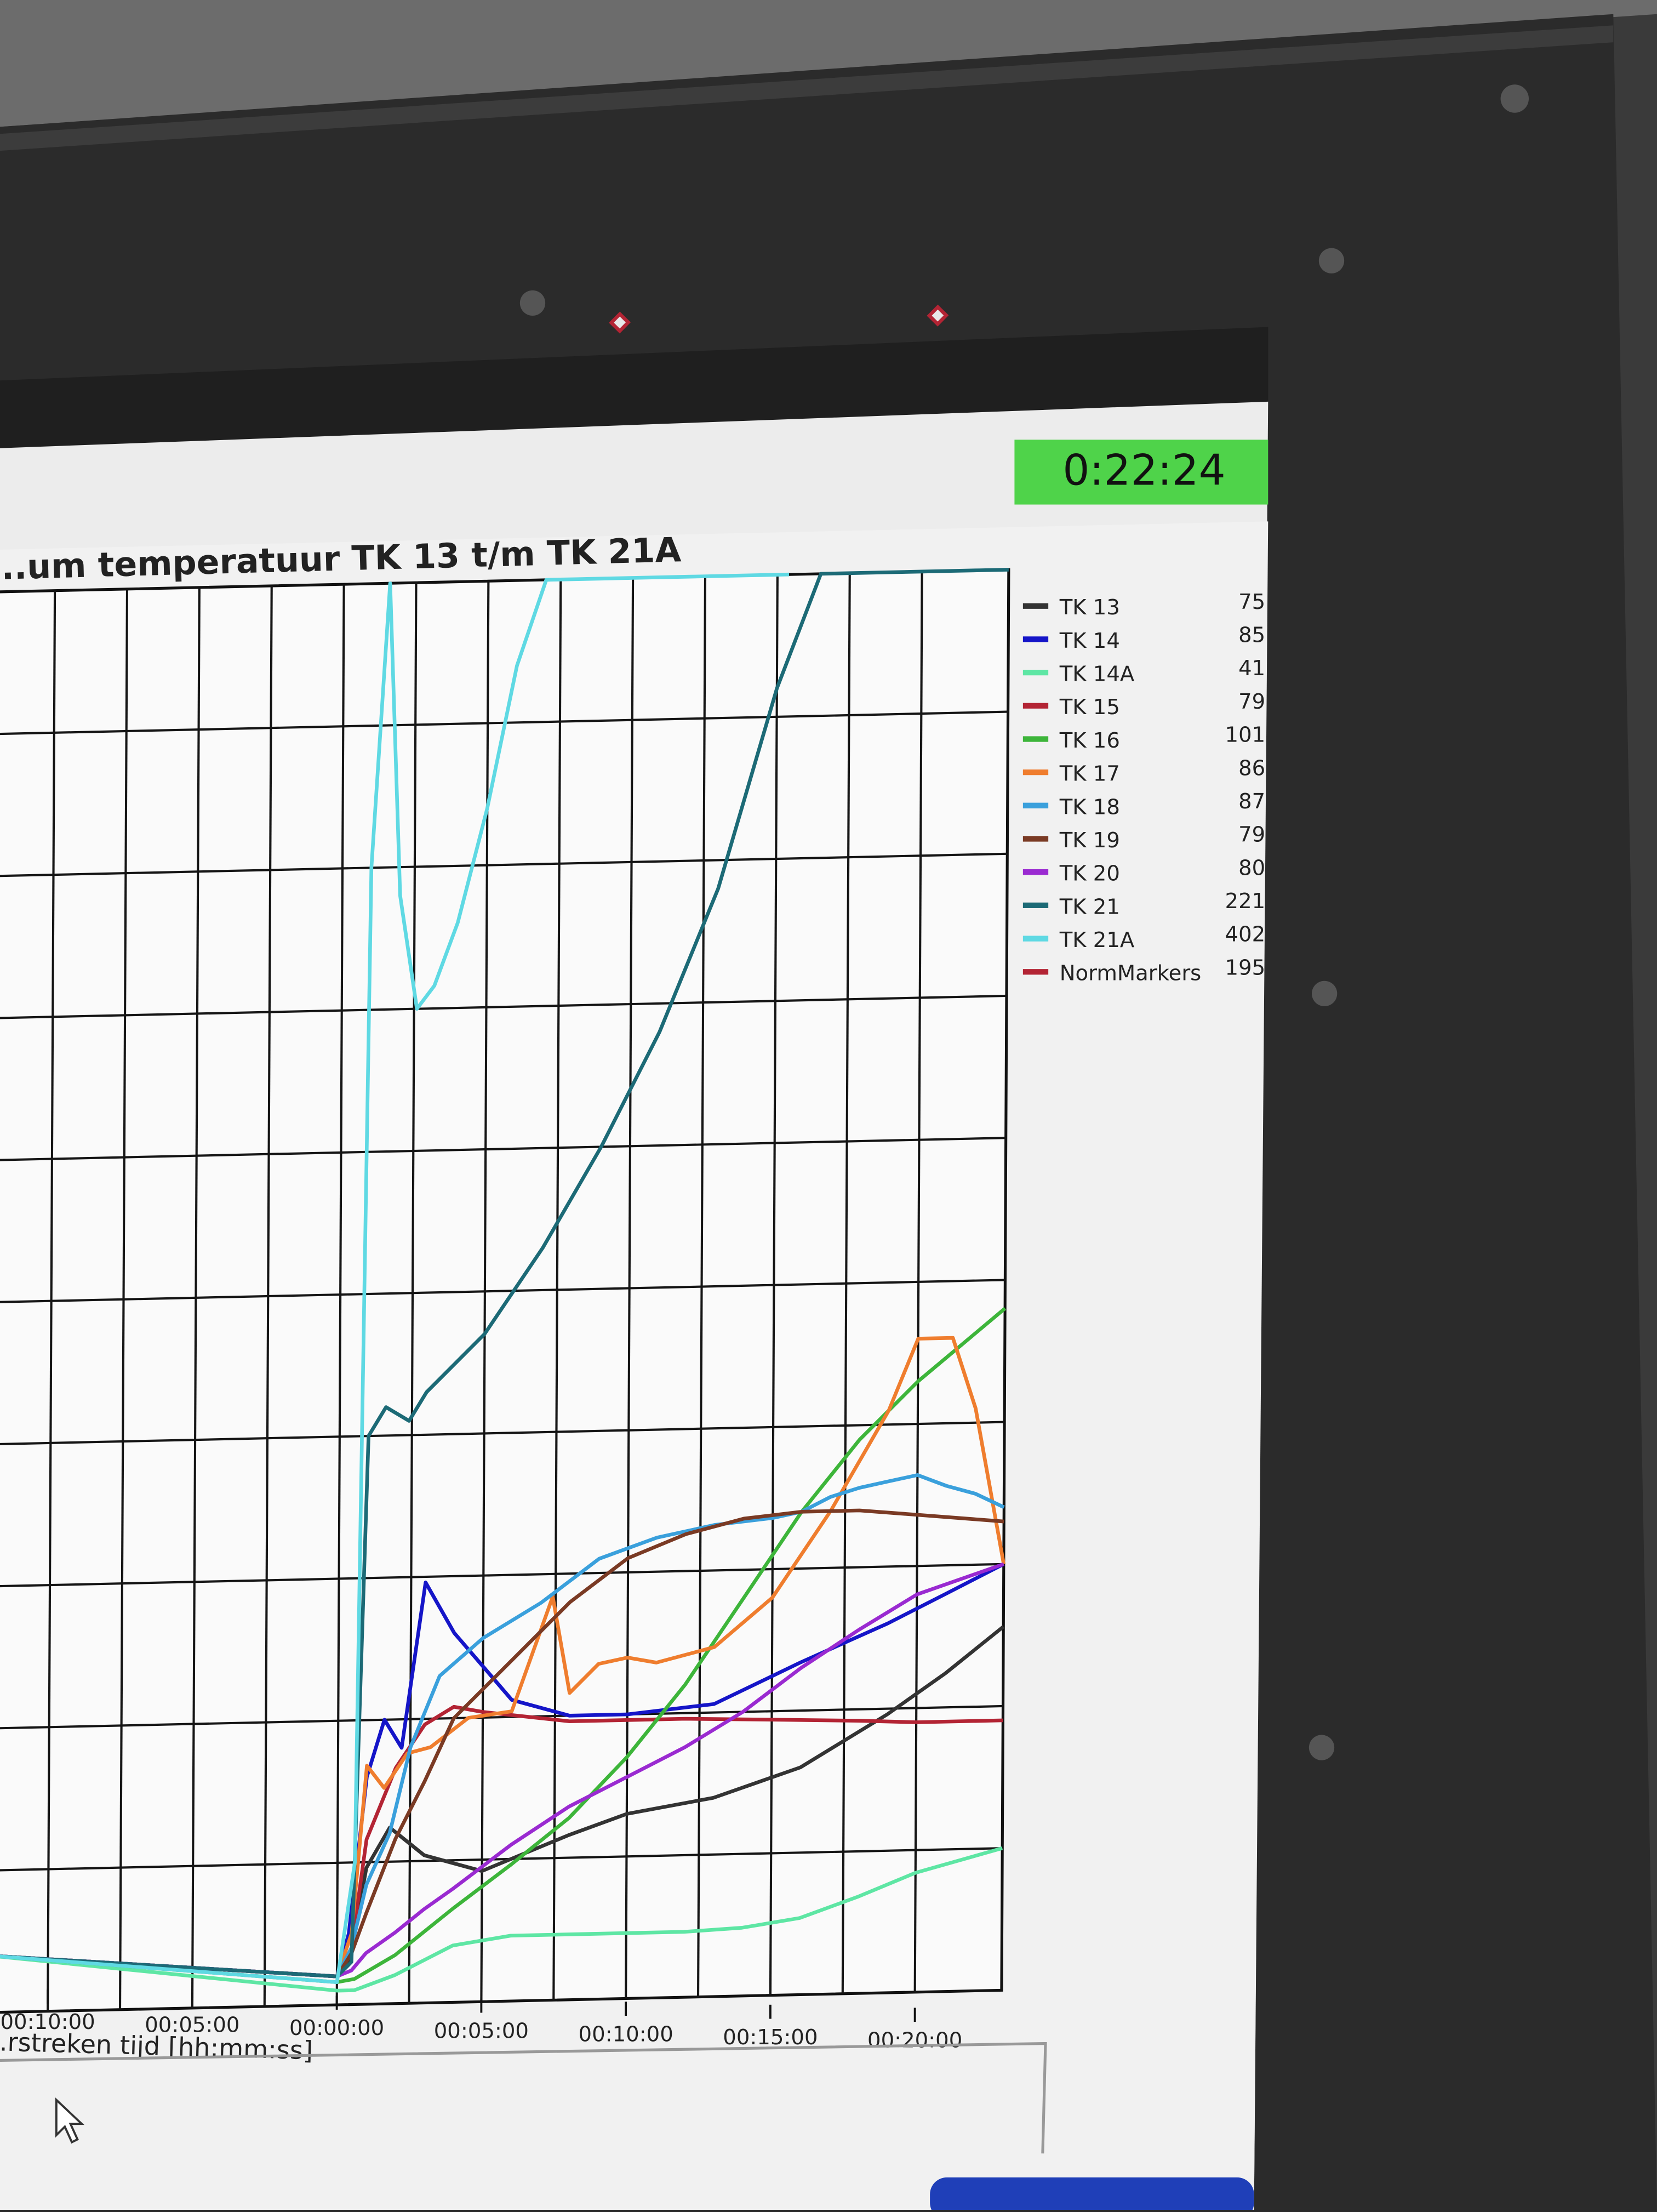  Describe the element at coordinates (770, 2037) in the screenshot. I see `x-tick-label: 00:15:00` at that location.